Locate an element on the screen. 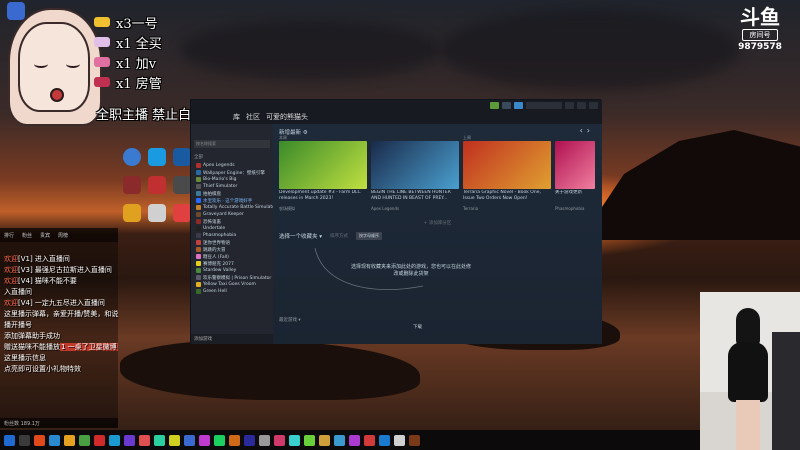 Image resolution: width=800 pixels, height=450 pixels. chevron-right-icon: › is located at coordinates (588, 130).